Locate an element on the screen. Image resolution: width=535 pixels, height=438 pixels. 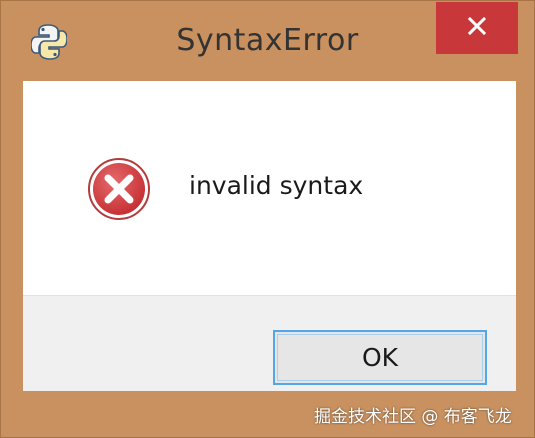
close-button is located at coordinates (477, 28).